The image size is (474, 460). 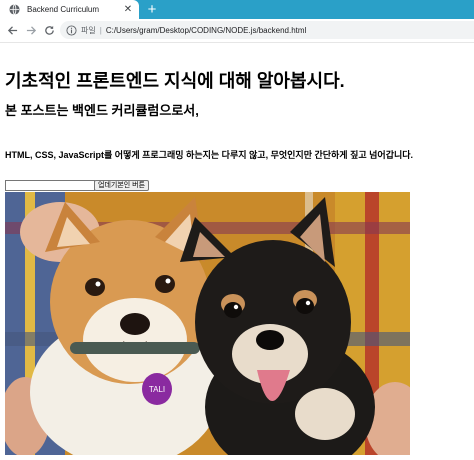 What do you see at coordinates (14, 9) in the screenshot?
I see `globe-icon` at bounding box center [14, 9].